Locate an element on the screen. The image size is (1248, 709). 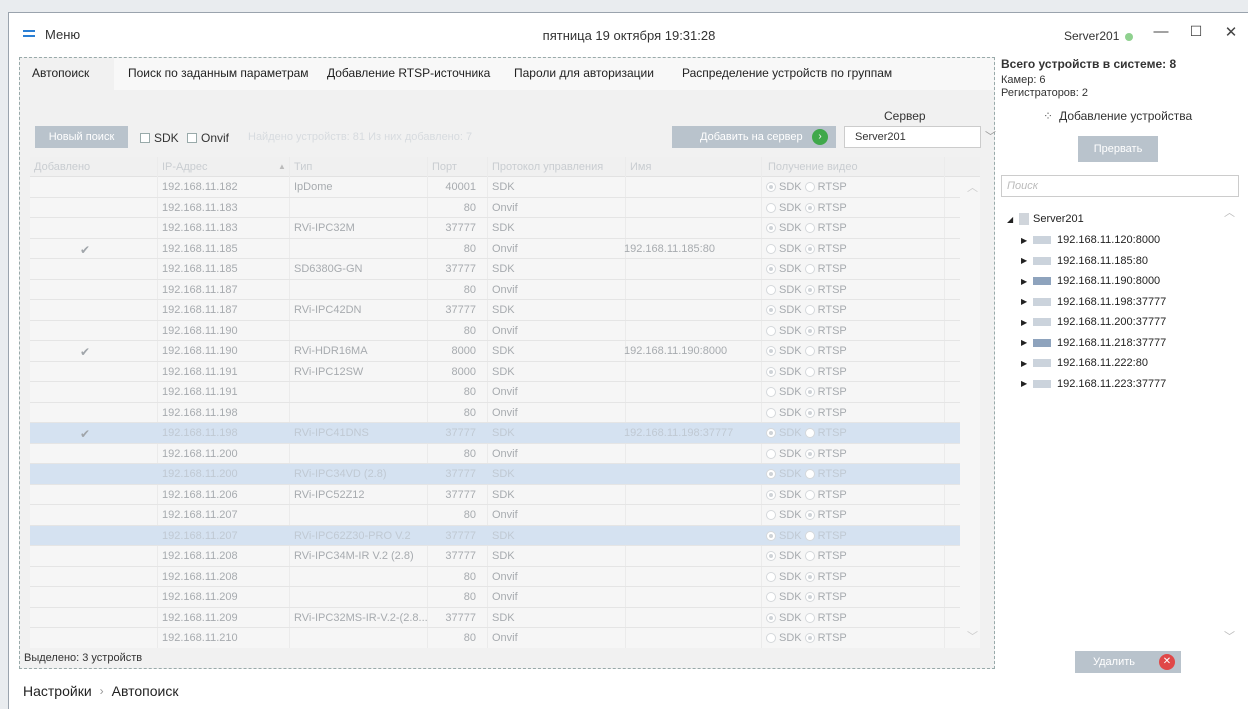
tree-root-server: ◢ Server201 is located at coordinates (1045, 219).